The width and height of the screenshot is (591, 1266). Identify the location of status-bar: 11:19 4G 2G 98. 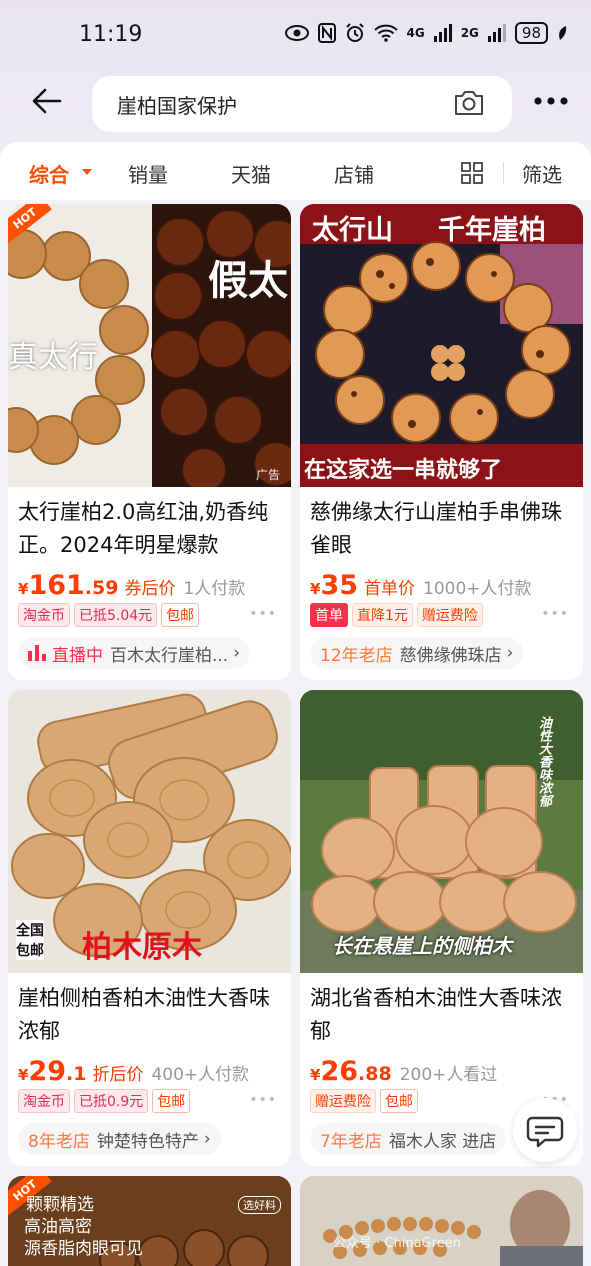
(295, 35).